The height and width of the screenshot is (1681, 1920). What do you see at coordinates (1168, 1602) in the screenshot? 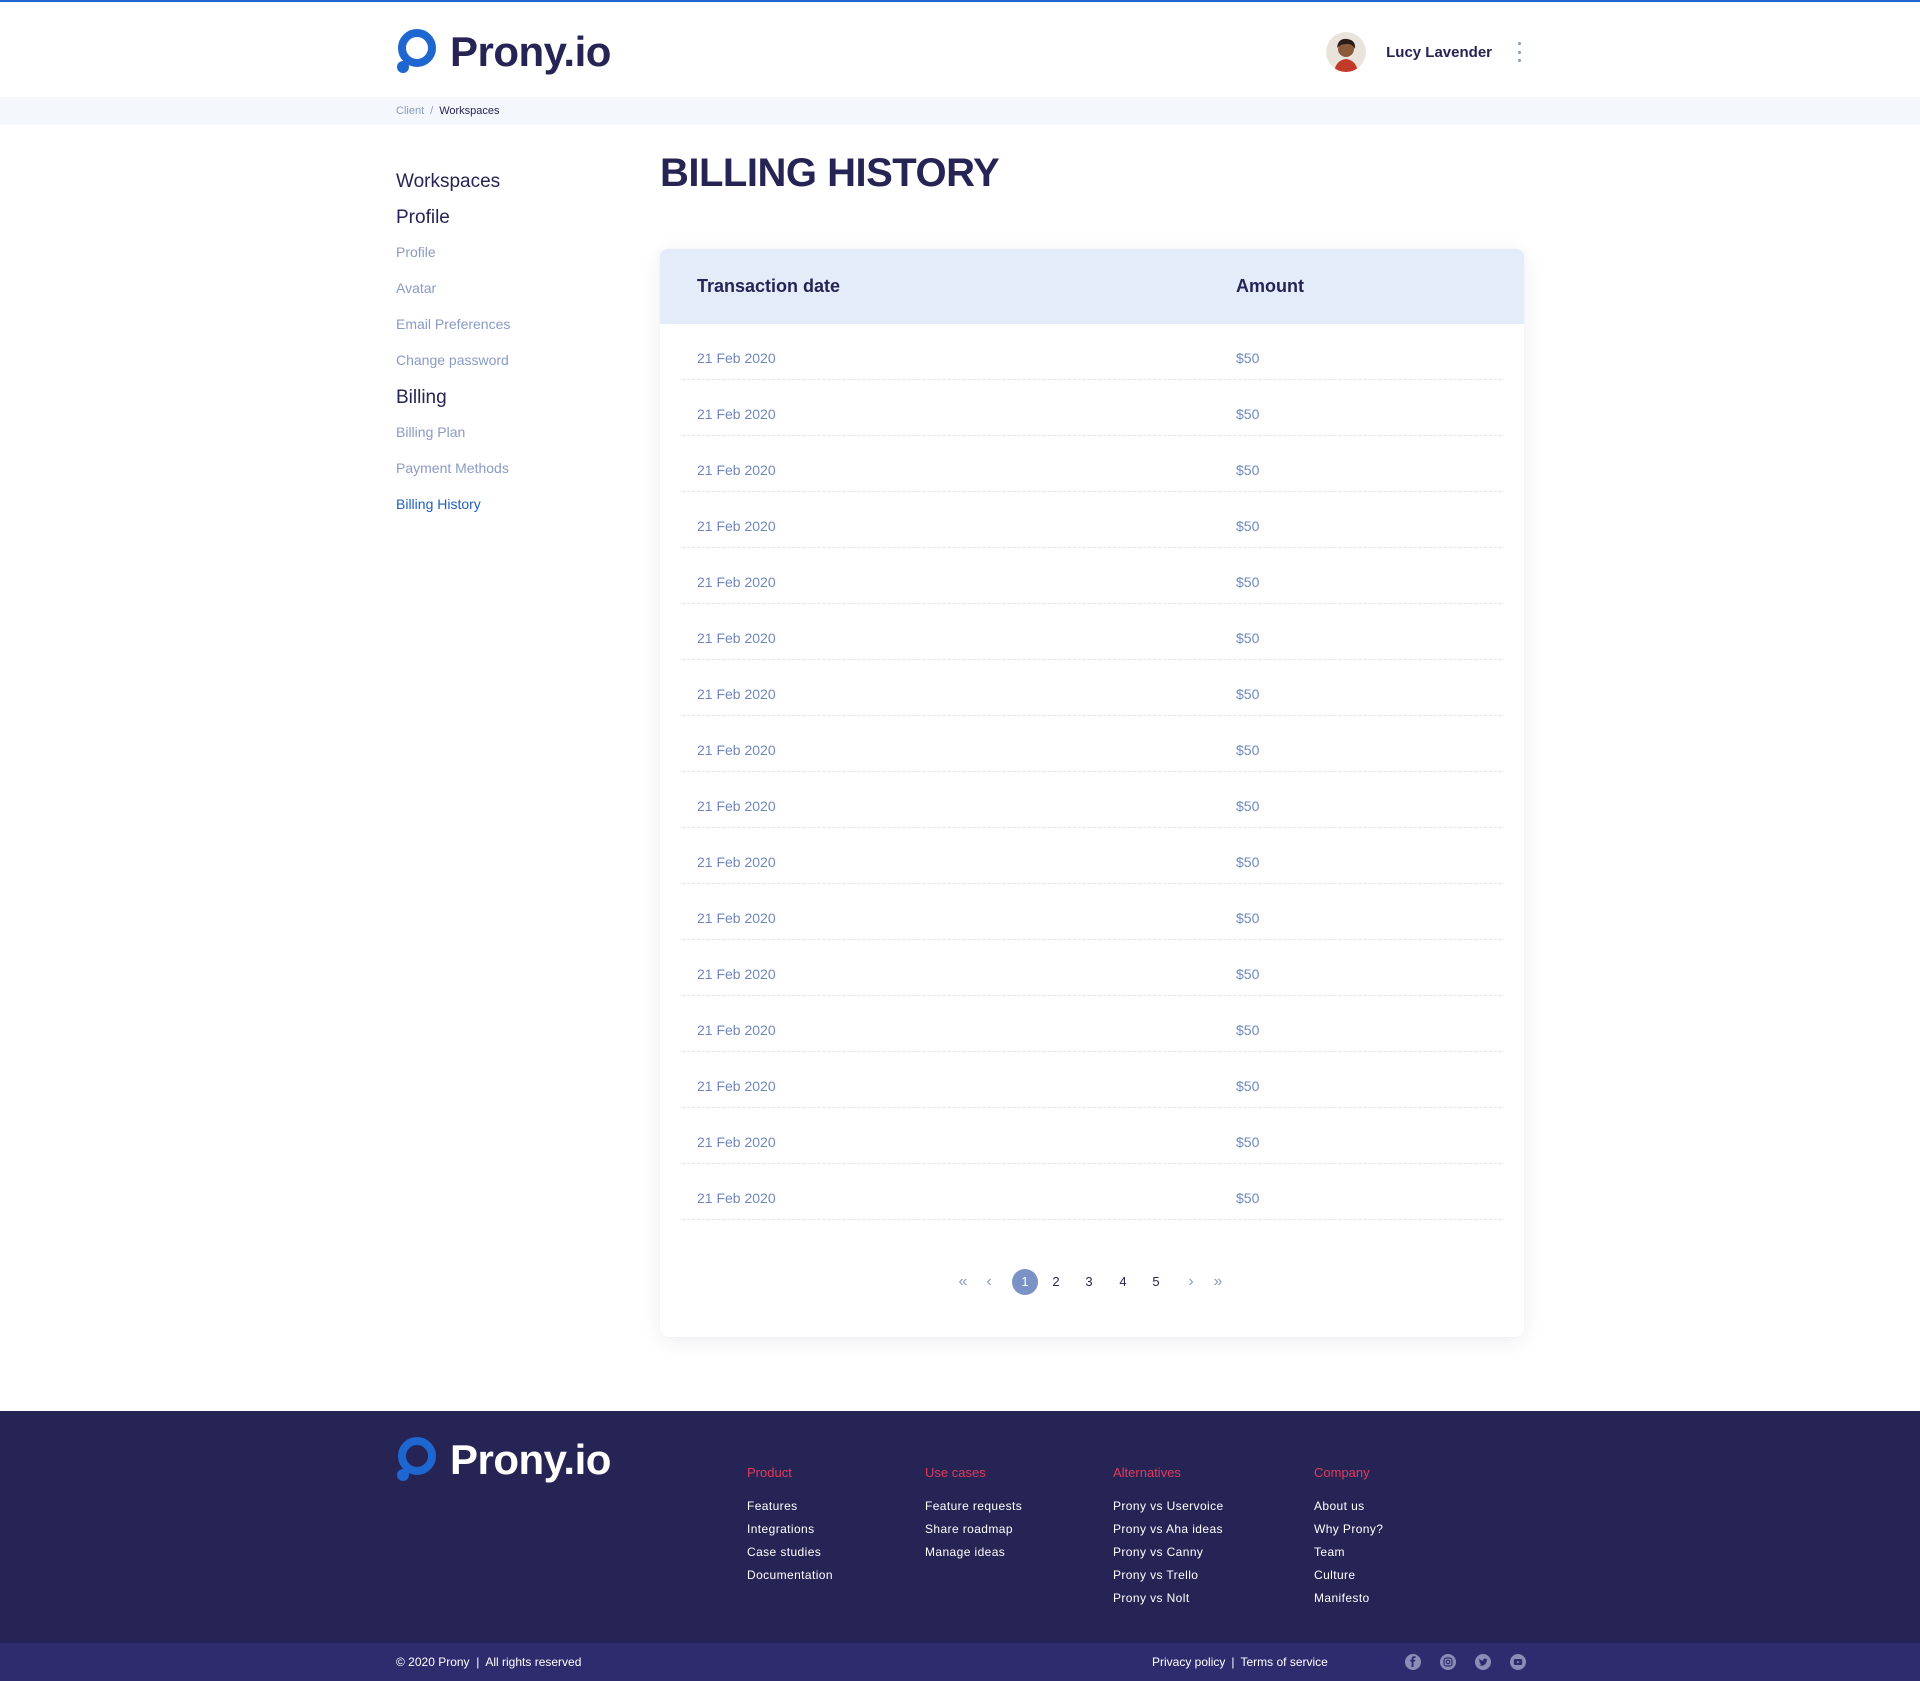
I see `footer-link-prony-vs-nolt: Prony vs Nolt` at bounding box center [1168, 1602].